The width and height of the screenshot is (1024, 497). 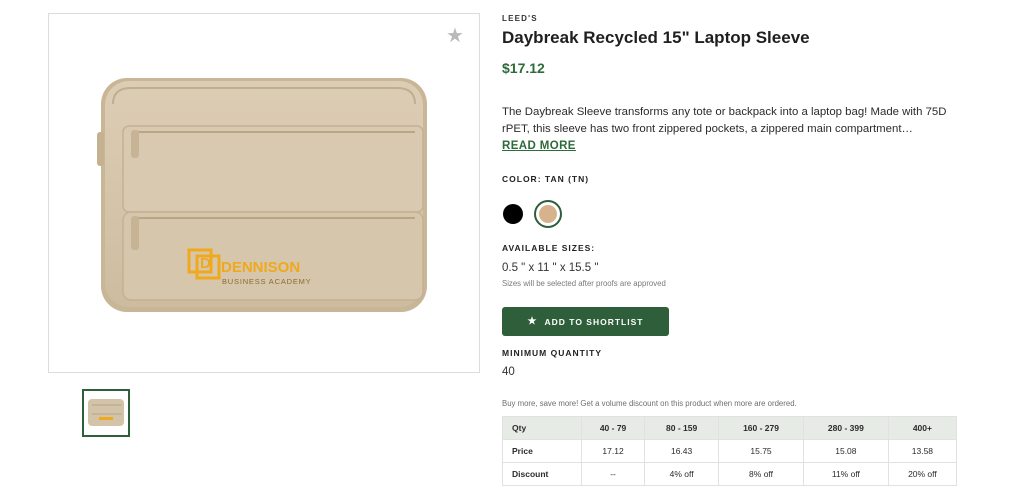 I want to click on read-more-link: READ MORE, so click(x=539, y=146).